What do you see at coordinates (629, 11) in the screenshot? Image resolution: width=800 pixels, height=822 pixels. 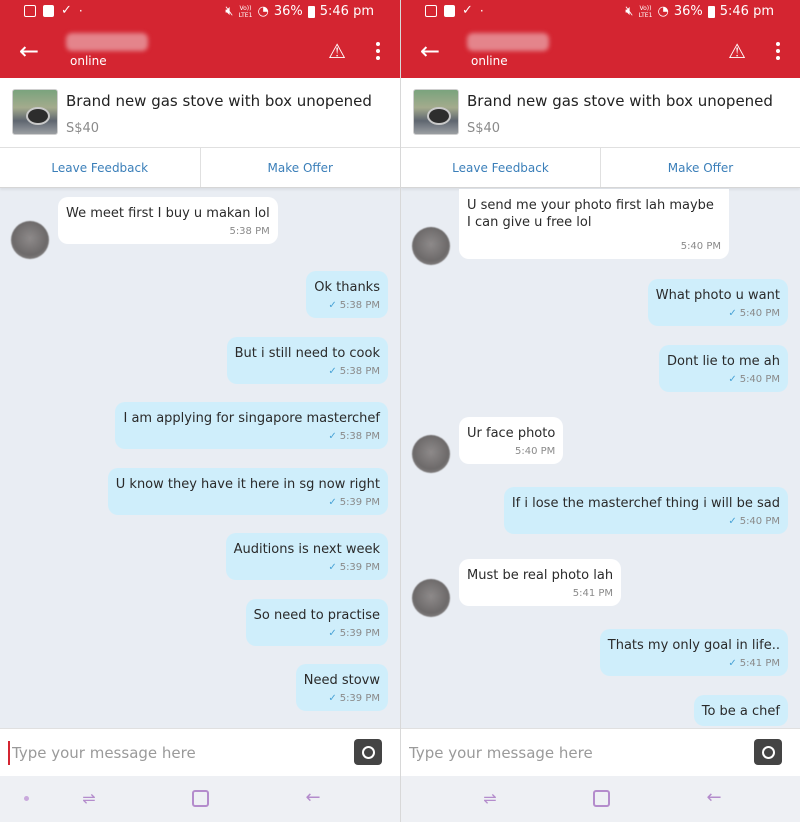 I see `mute-icon: 🔇︎` at bounding box center [629, 11].